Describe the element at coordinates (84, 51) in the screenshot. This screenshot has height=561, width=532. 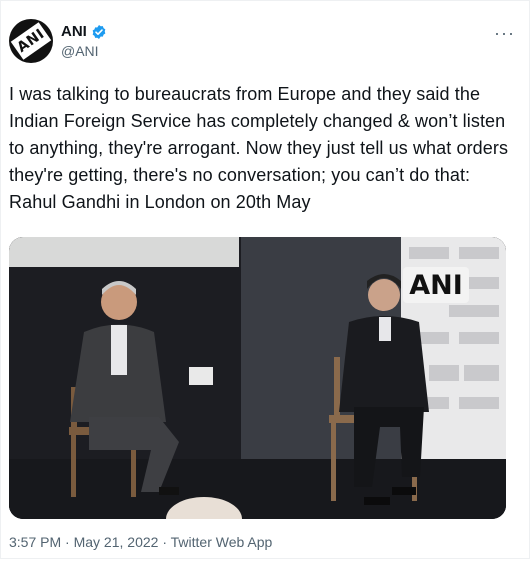
I see `author-handle: @ANI` at that location.